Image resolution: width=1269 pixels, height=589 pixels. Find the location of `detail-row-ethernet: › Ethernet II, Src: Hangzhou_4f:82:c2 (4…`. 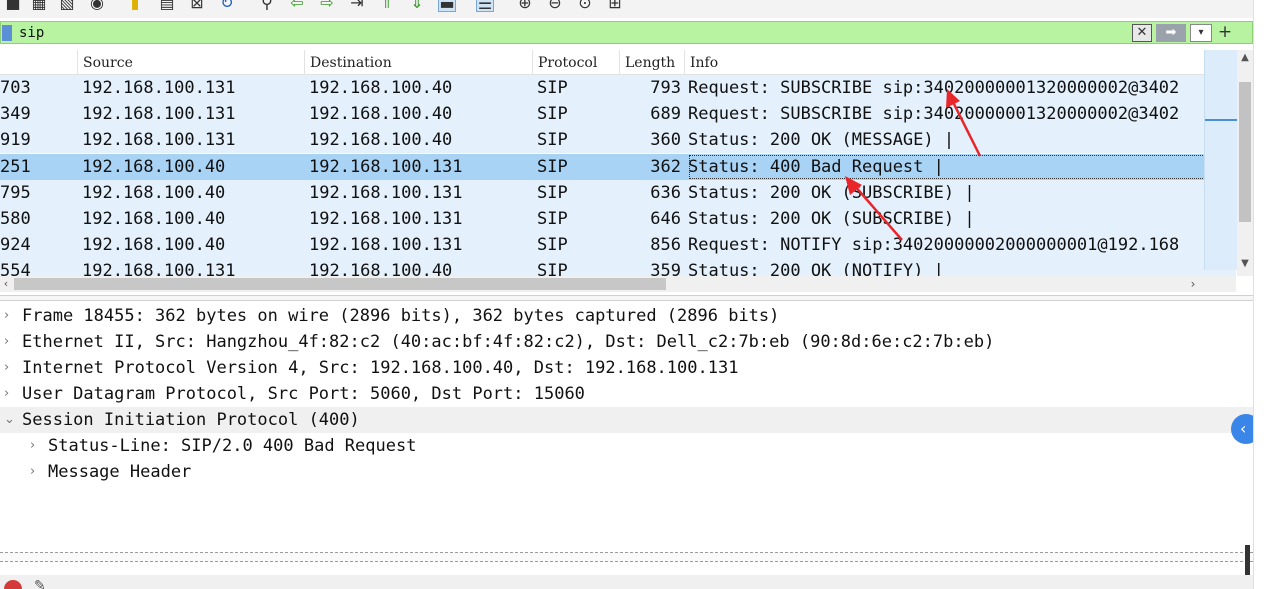

detail-row-ethernet: › Ethernet II, Src: Hangzhou_4f:82:c2 (4… is located at coordinates (626, 342).